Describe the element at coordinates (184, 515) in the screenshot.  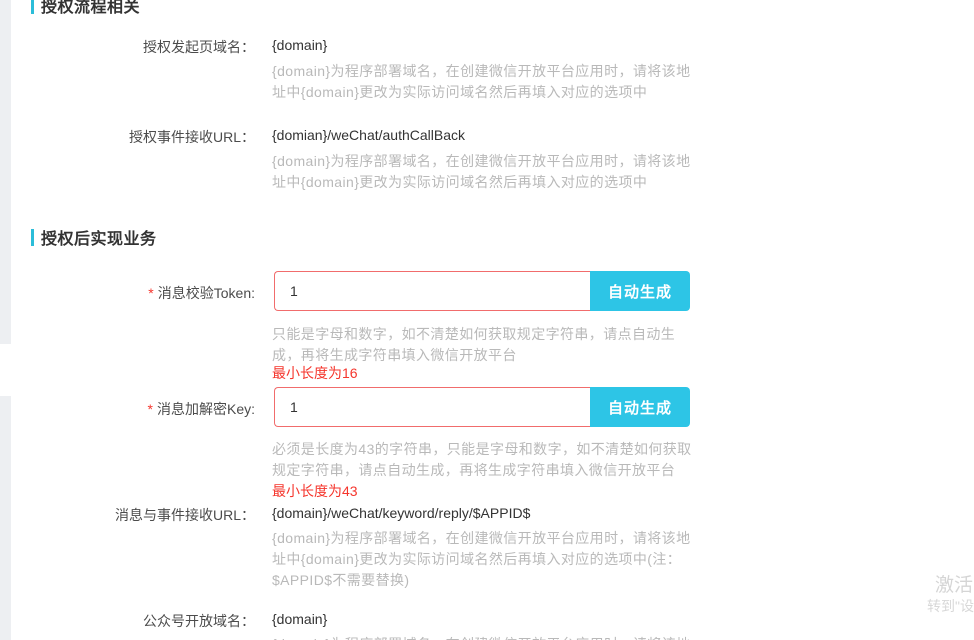
I see `msg-event-url-label: 消息与事件接收URL：` at that location.